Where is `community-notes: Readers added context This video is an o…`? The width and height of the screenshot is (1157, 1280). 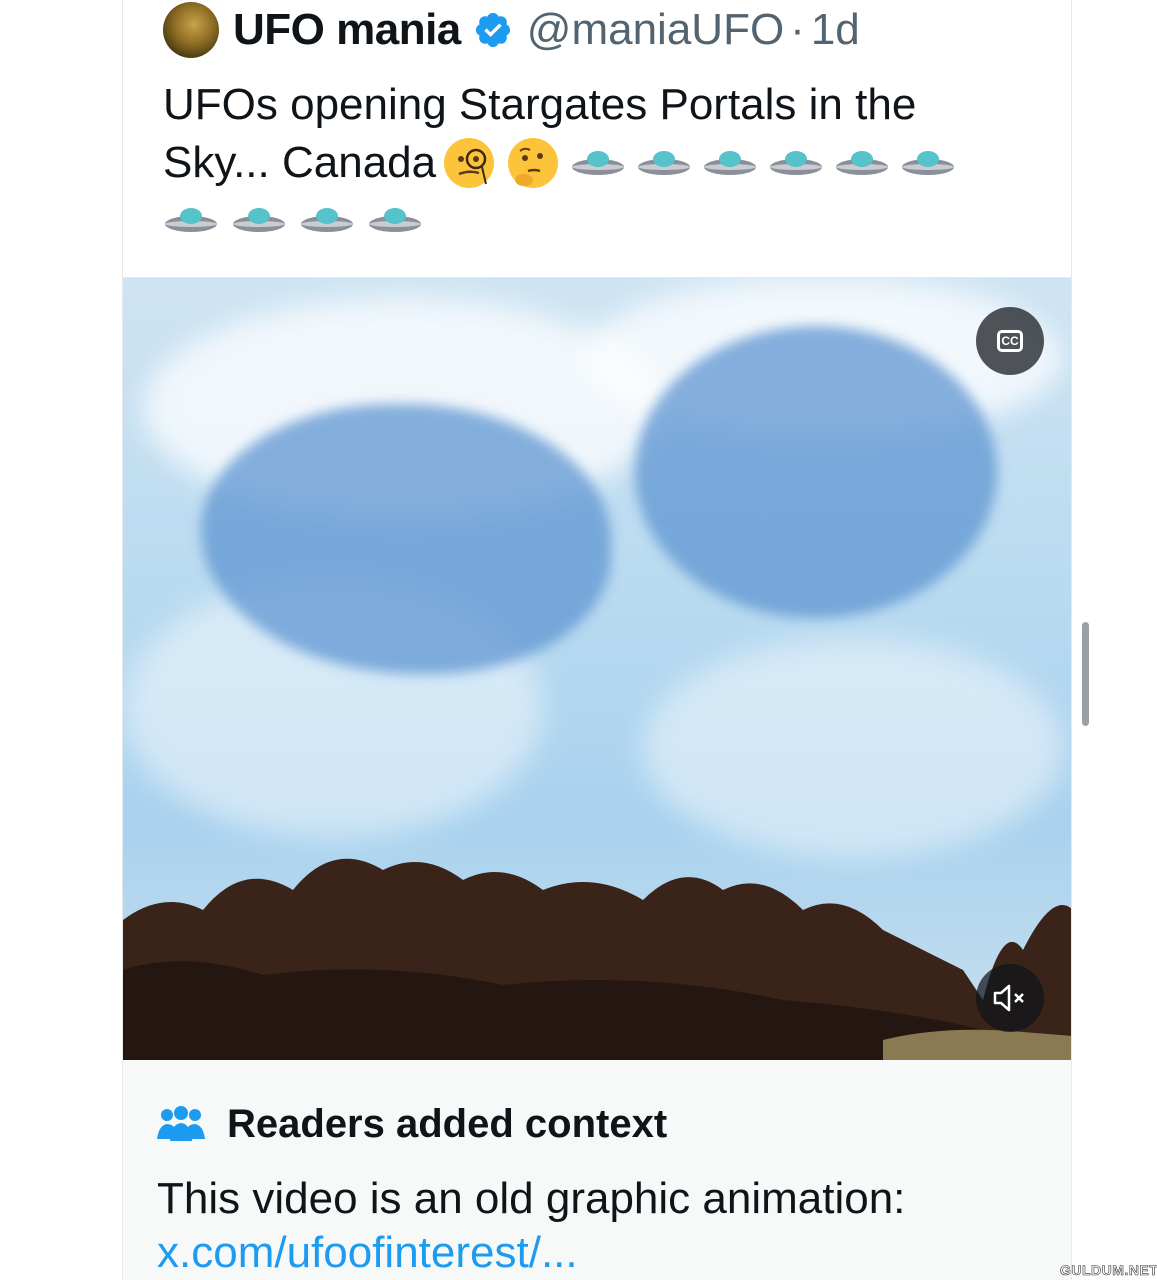 community-notes: Readers added context This video is an o… is located at coordinates (597, 1170).